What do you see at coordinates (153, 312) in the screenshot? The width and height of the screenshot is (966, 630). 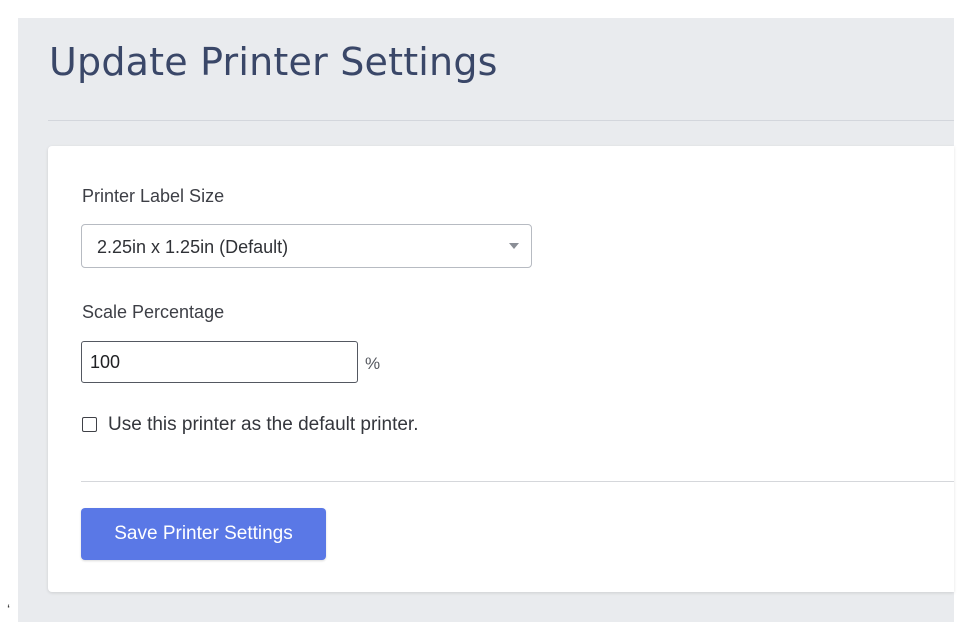 I see `scale-percentage-label: Scale Percentage` at bounding box center [153, 312].